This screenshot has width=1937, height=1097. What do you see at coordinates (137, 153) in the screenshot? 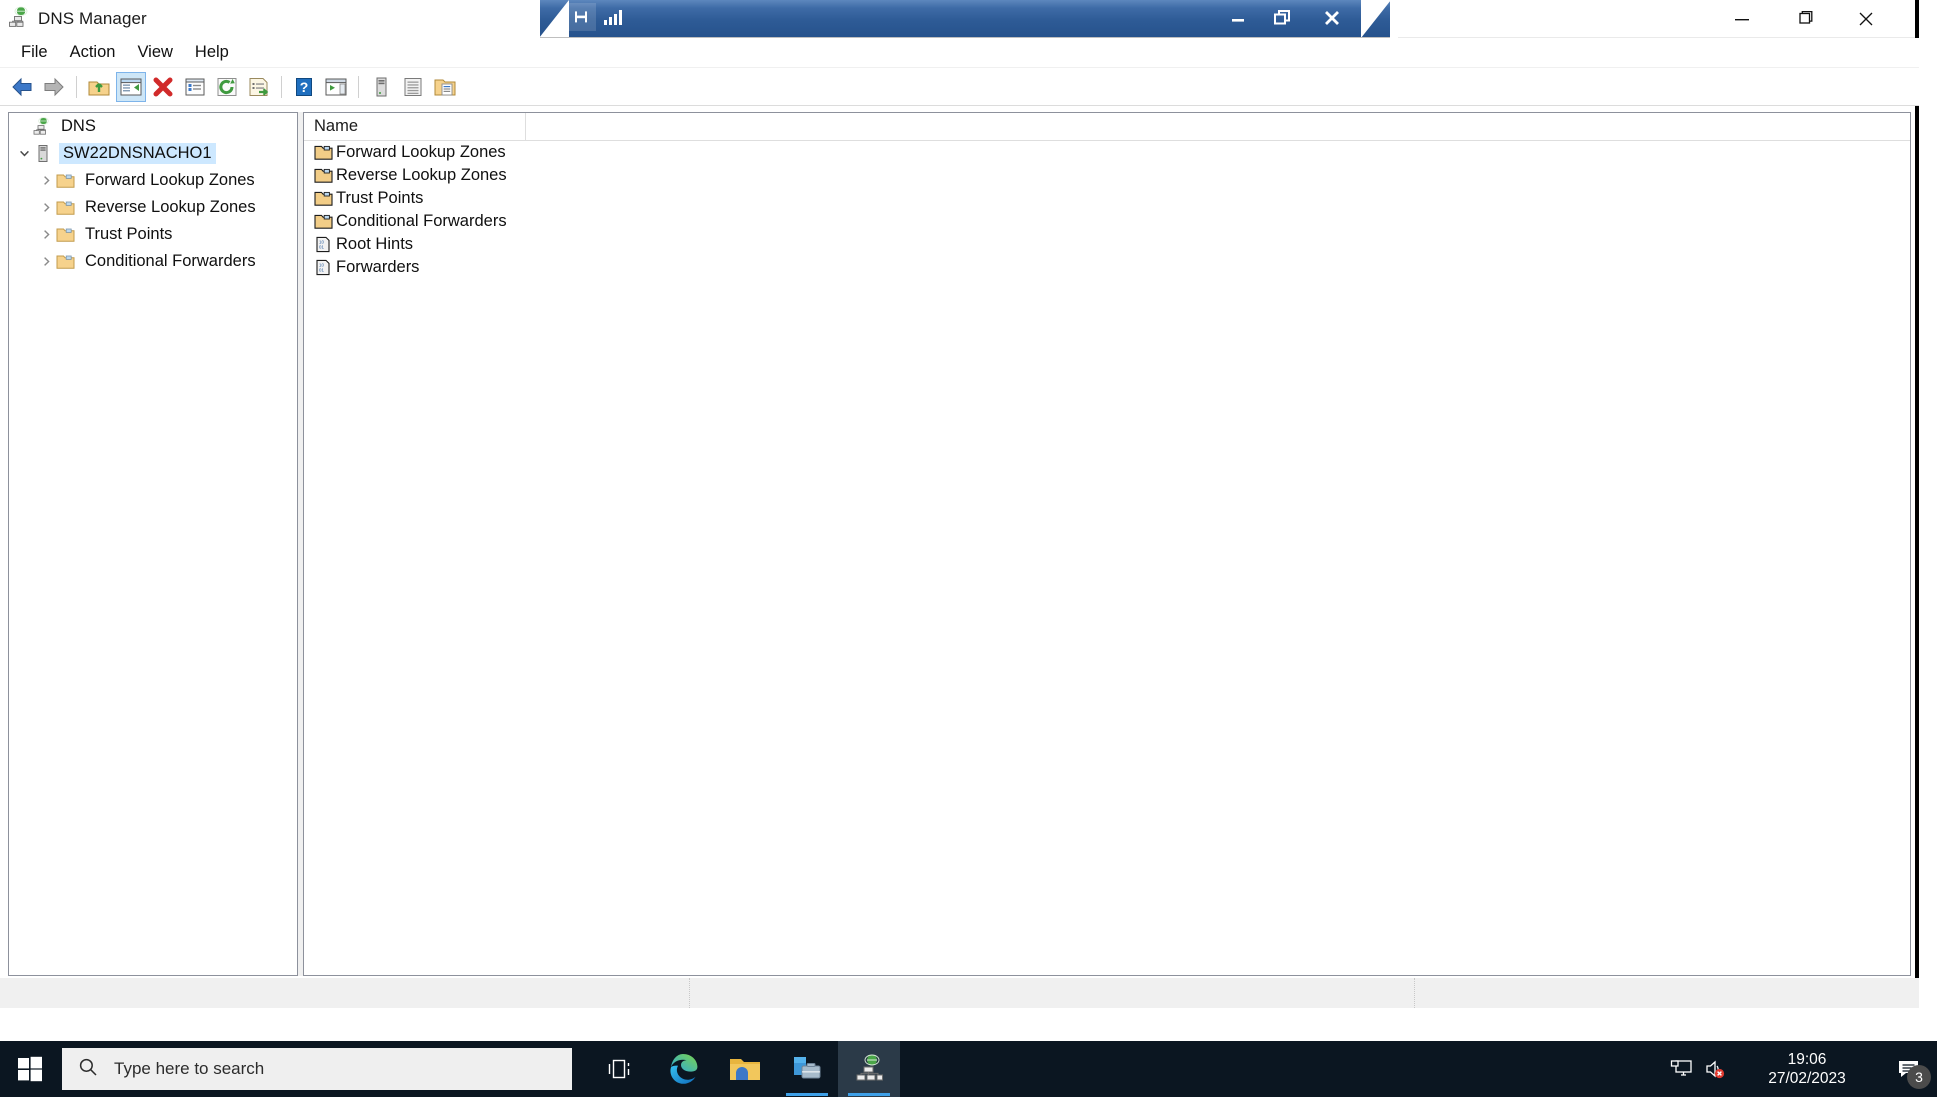
I see `tree-node-label: SW22DNSNACHO1` at bounding box center [137, 153].